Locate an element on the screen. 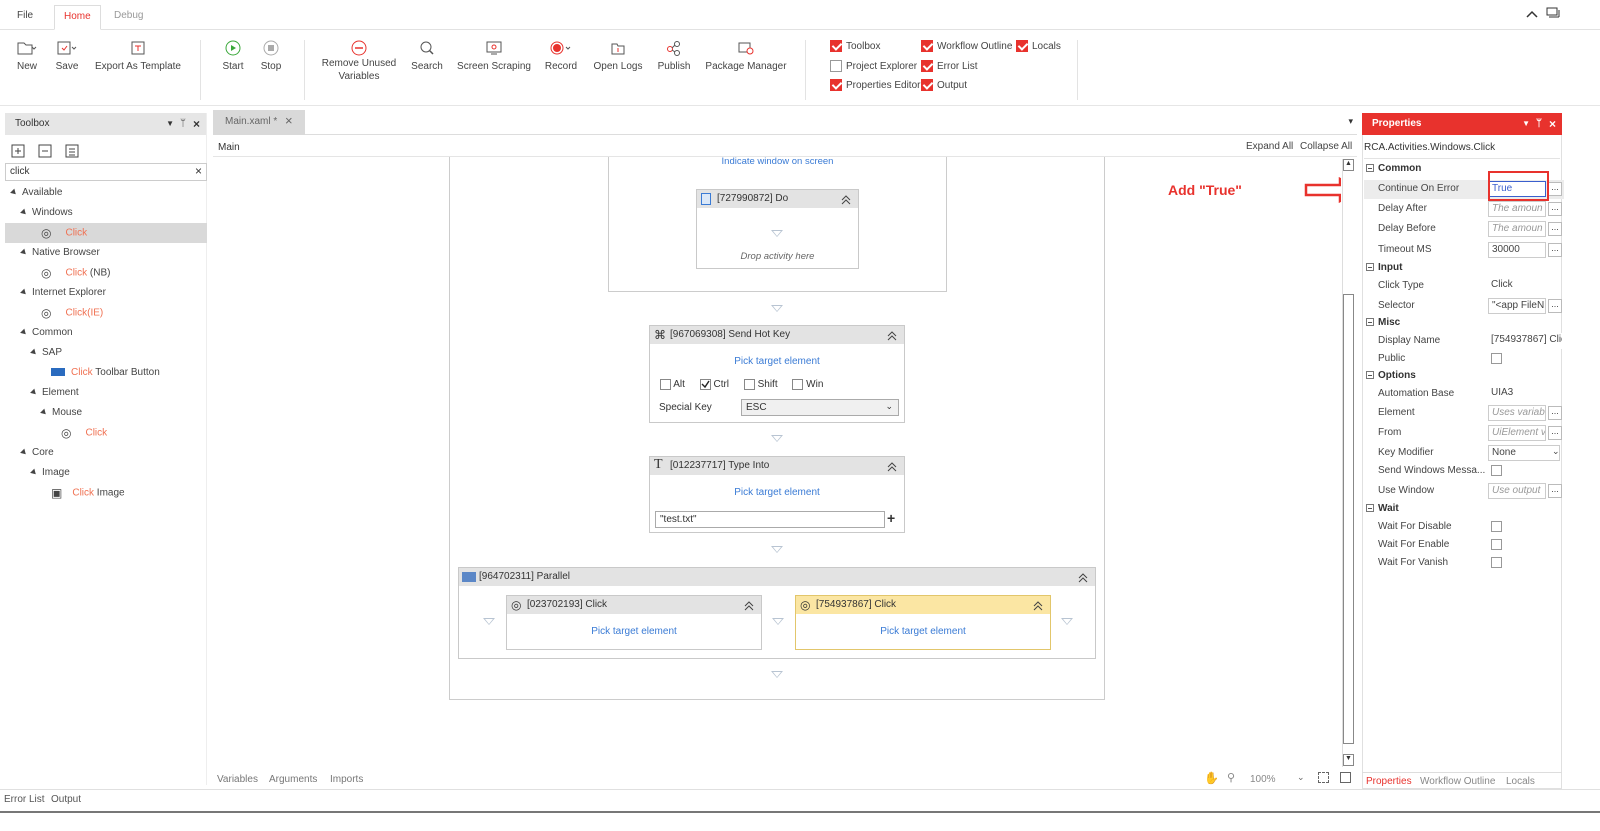 This screenshot has width=1600, height=831. tab-properties: Properties is located at coordinates (1389, 781).